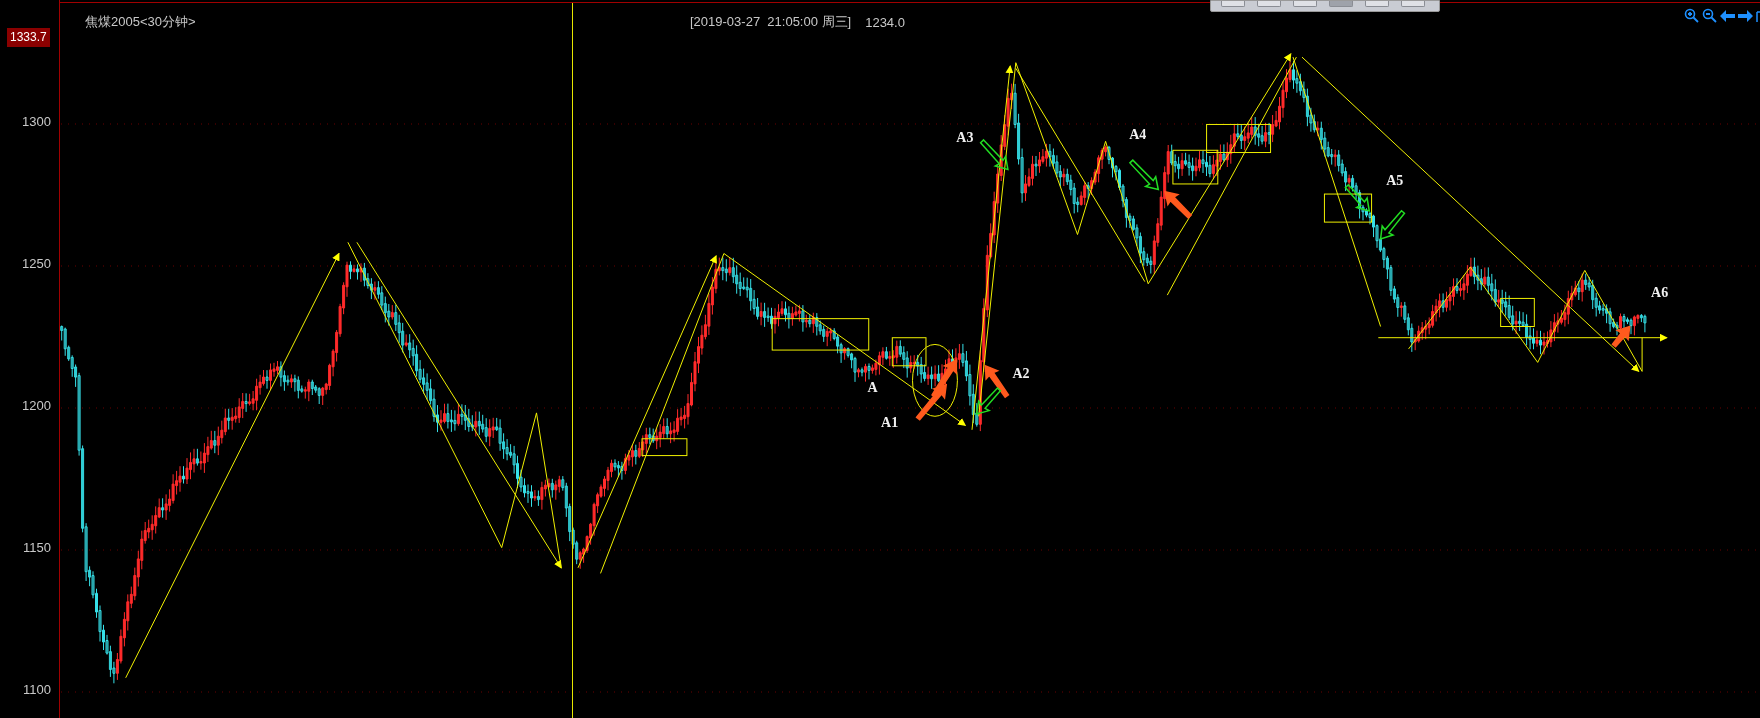 This screenshot has width=1760, height=718. Describe the element at coordinates (965, 138) in the screenshot. I see `annotation-label: A3` at that location.